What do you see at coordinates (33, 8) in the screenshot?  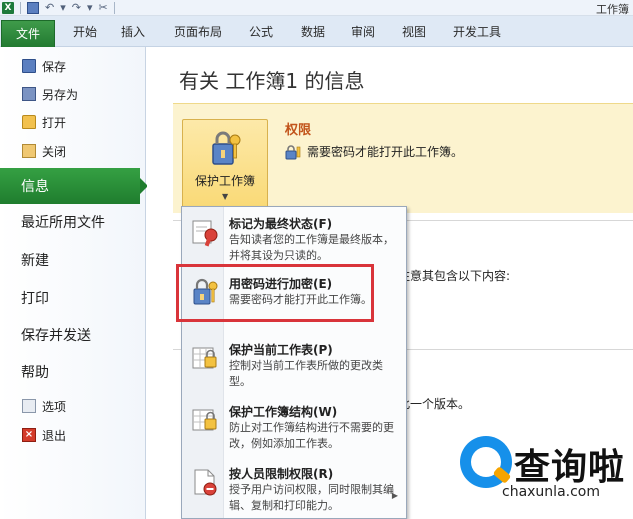 I see `quick-save-icon` at bounding box center [33, 8].